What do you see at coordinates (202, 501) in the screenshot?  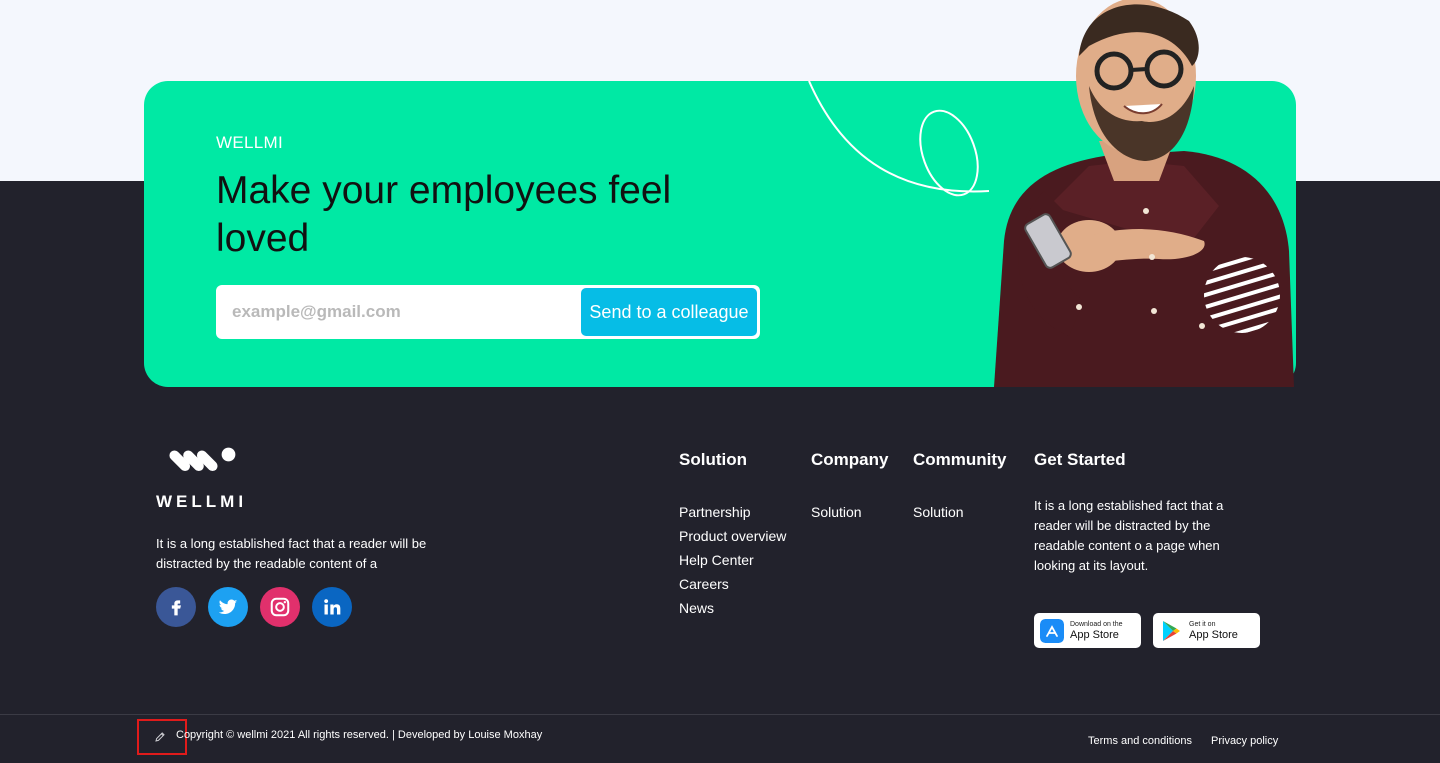 I see `logo-wordmark: WELLMI` at bounding box center [202, 501].